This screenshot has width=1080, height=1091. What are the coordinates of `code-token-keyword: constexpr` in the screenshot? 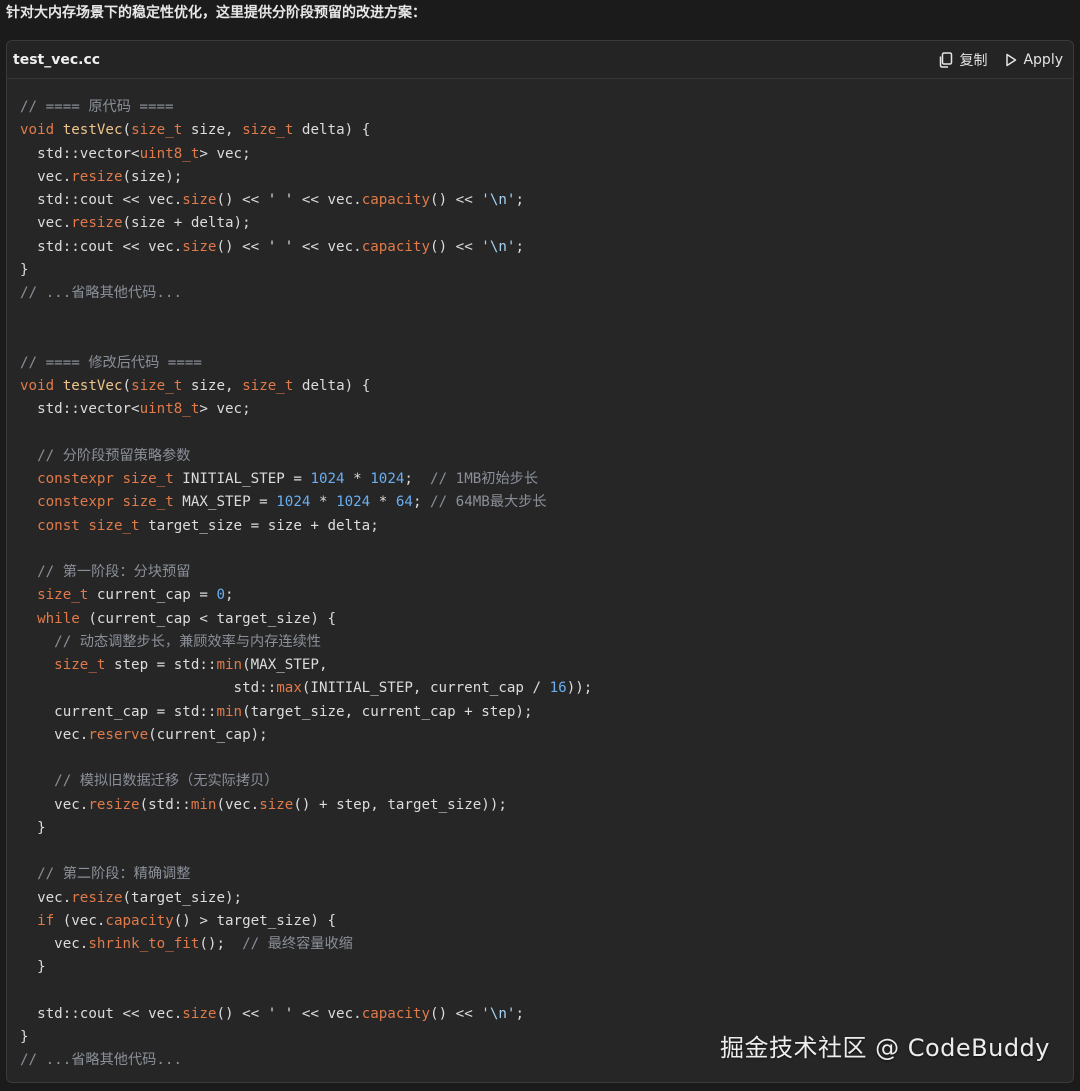 It's located at (67, 479).